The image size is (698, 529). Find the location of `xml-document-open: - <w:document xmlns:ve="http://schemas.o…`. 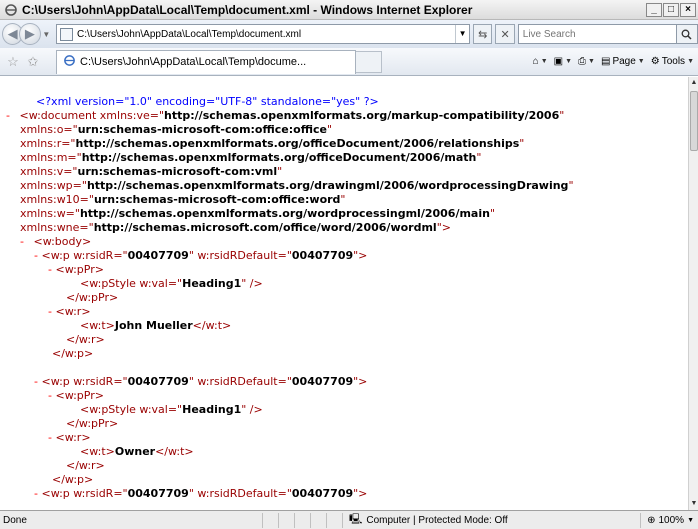

xml-document-open: - <w:document xmlns:ve="http://schemas.o… is located at coordinates (285, 115).